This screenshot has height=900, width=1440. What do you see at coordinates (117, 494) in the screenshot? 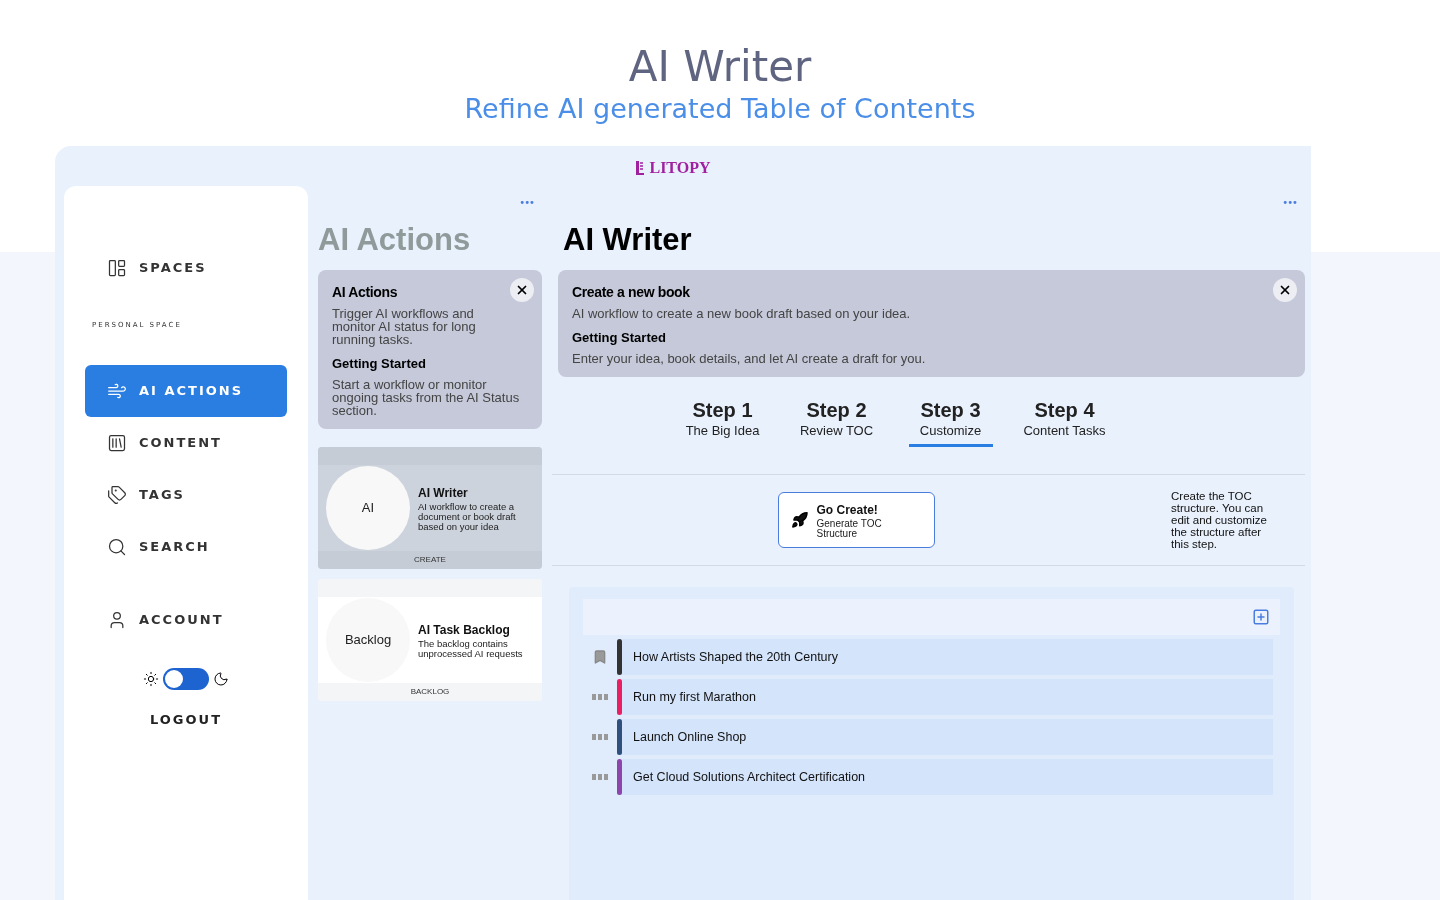
I see `tags-icon` at bounding box center [117, 494].